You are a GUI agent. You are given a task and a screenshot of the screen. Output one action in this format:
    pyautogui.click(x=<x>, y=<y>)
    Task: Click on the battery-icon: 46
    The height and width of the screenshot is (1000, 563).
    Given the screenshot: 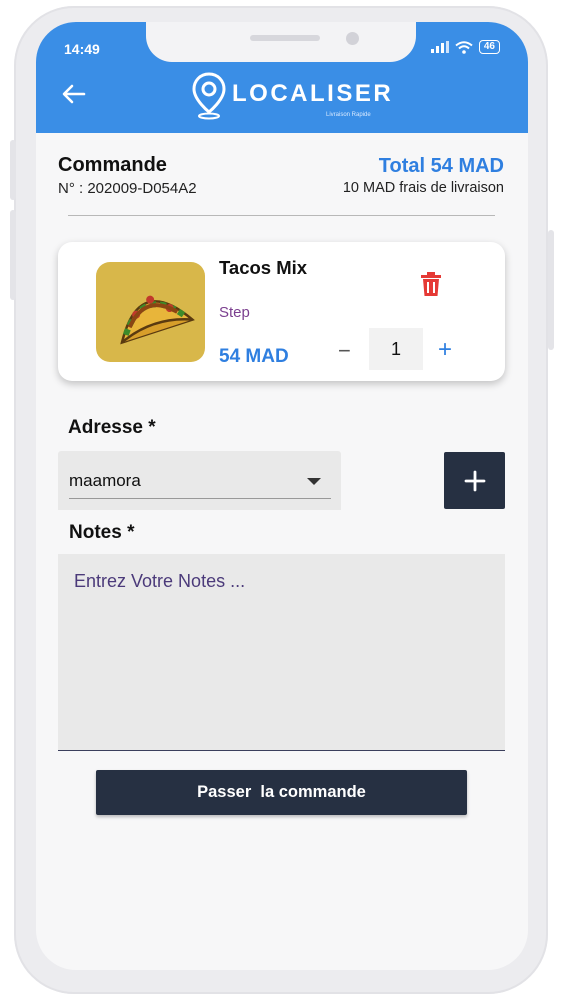 What is the action you would take?
    pyautogui.click(x=489, y=47)
    